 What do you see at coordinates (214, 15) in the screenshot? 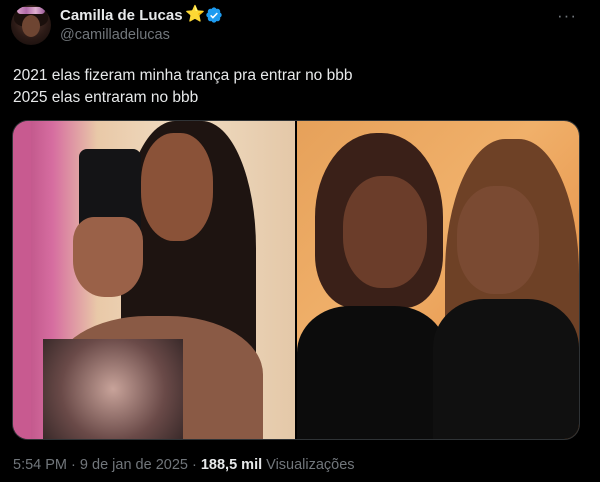
I see `verified-badge-icon` at bounding box center [214, 15].